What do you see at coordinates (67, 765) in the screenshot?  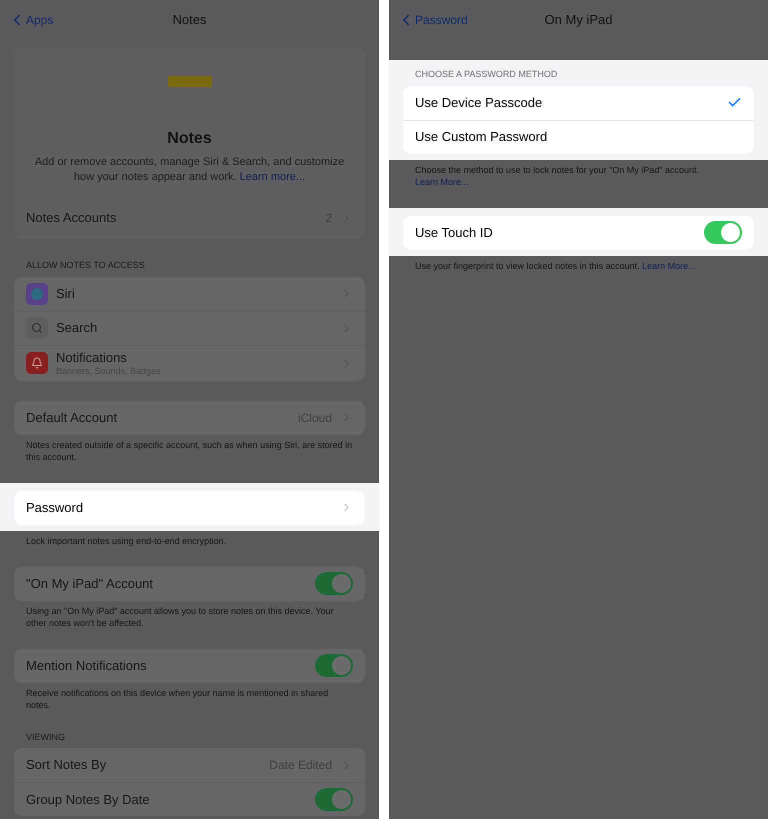 I see `row-label: Sort Notes By` at bounding box center [67, 765].